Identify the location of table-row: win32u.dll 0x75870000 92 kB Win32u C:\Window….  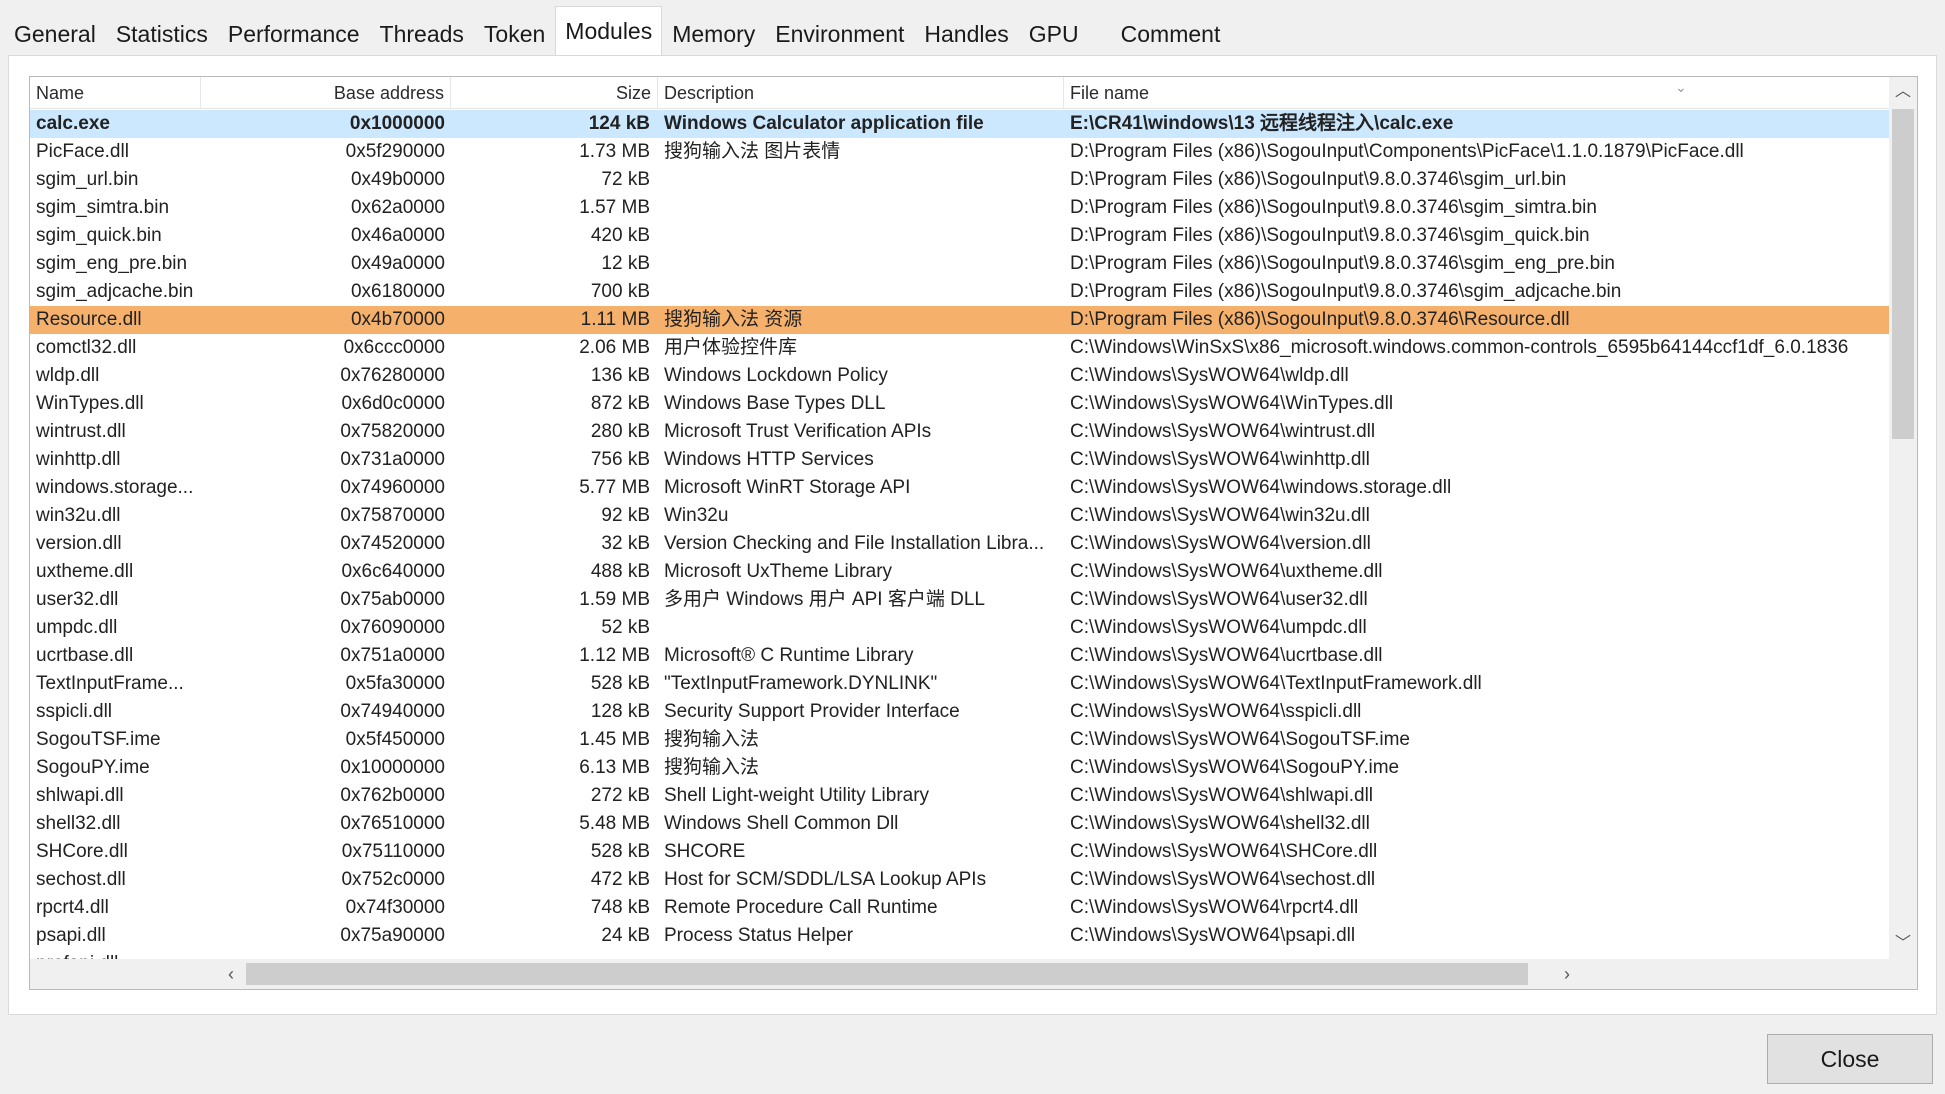
(959, 516).